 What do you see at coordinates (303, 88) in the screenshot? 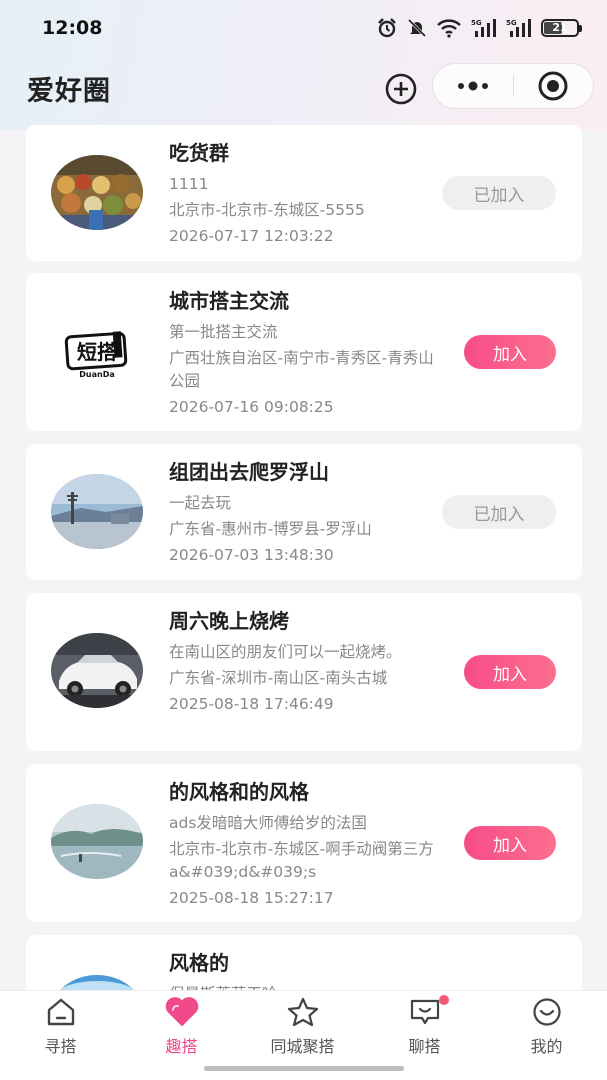
I see `page-header: 爱好圈` at bounding box center [303, 88].